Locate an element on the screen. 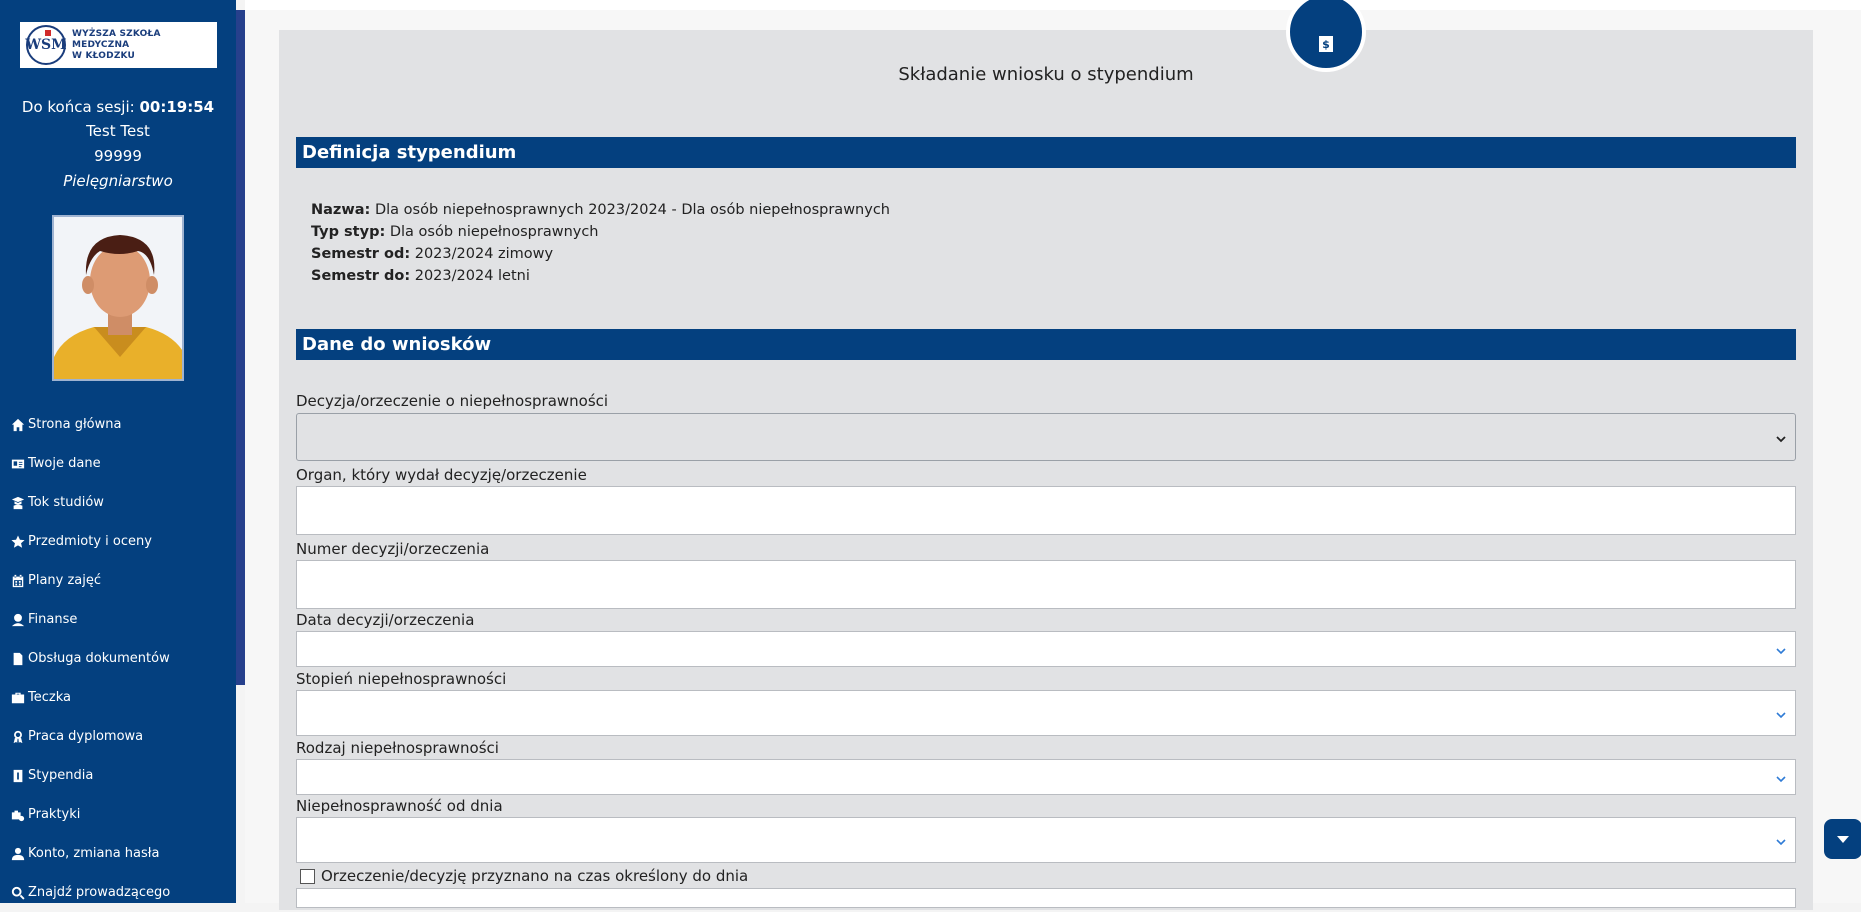 Image resolution: width=1861 pixels, height=912 pixels. sidebar-item-label: Plany zajęć is located at coordinates (65, 580).